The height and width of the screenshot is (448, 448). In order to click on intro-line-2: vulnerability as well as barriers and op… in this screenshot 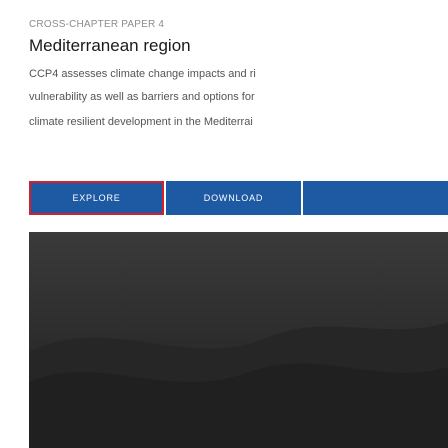, I will do `click(142, 97)`.